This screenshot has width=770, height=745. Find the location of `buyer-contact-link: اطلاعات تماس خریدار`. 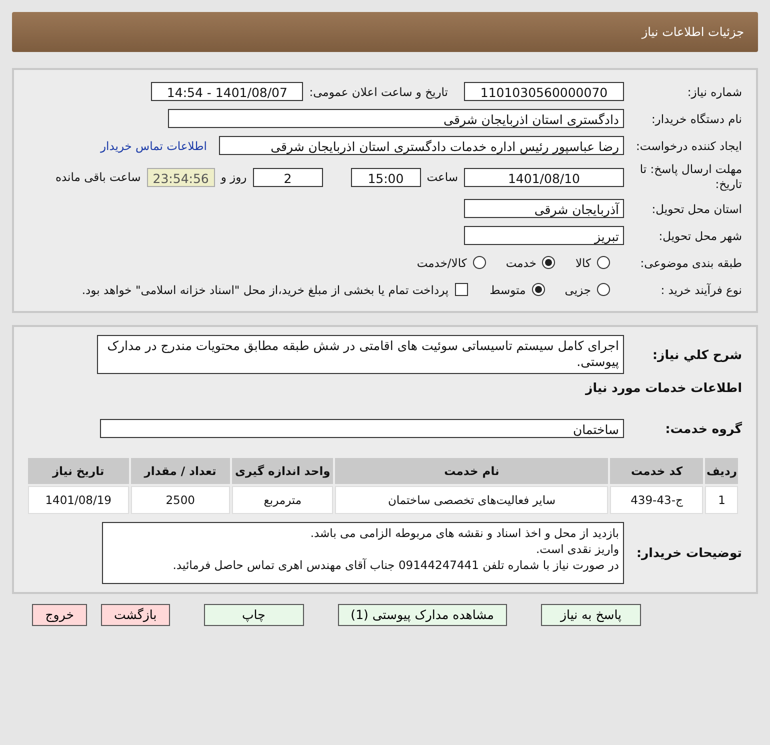

buyer-contact-link: اطلاعات تماس خریدار is located at coordinates (153, 145).